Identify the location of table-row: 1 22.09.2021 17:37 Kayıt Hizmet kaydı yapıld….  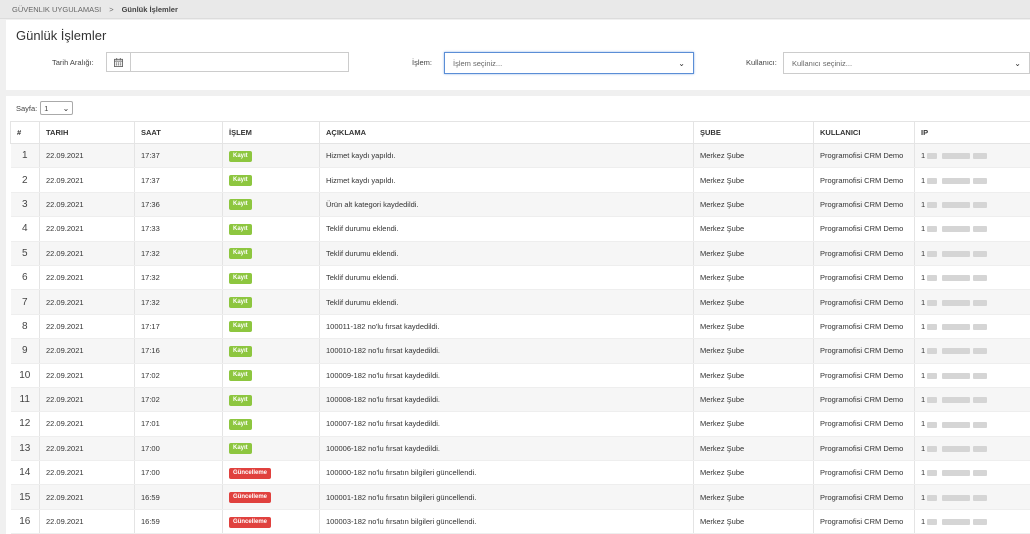
(520, 156).